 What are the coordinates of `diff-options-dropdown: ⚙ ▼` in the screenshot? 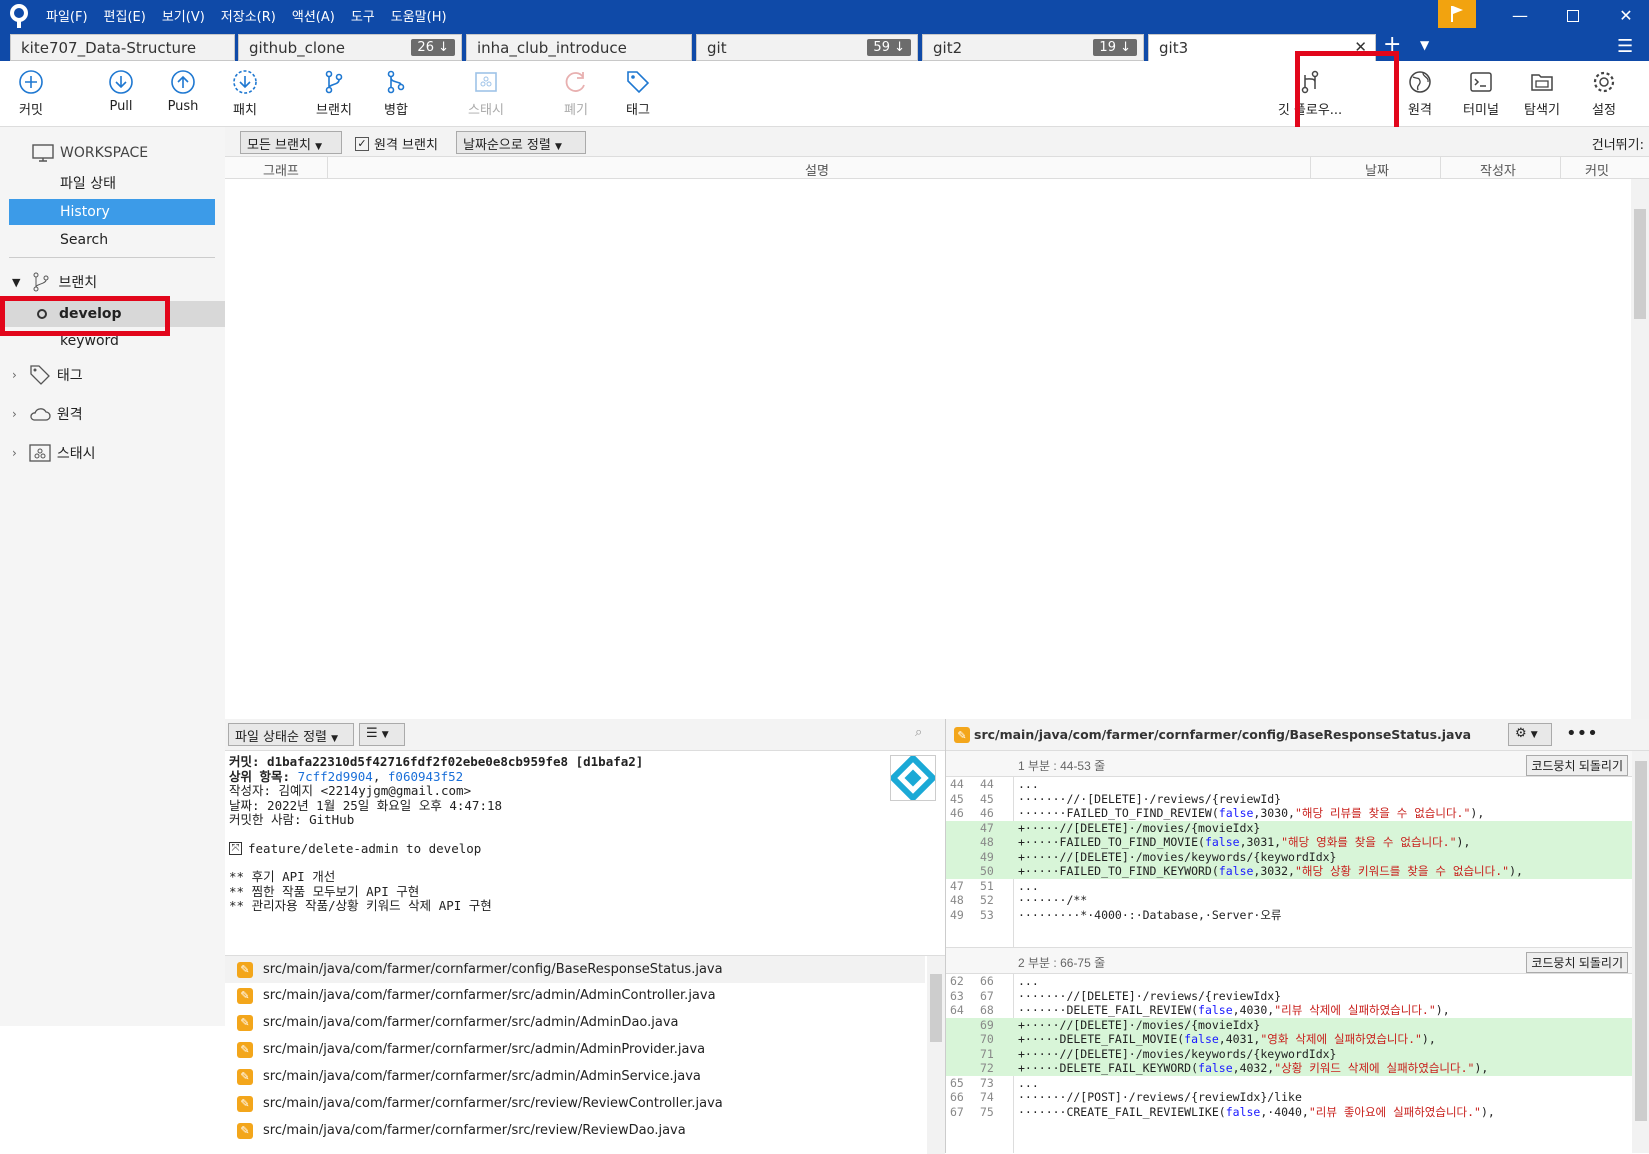 It's located at (1530, 734).